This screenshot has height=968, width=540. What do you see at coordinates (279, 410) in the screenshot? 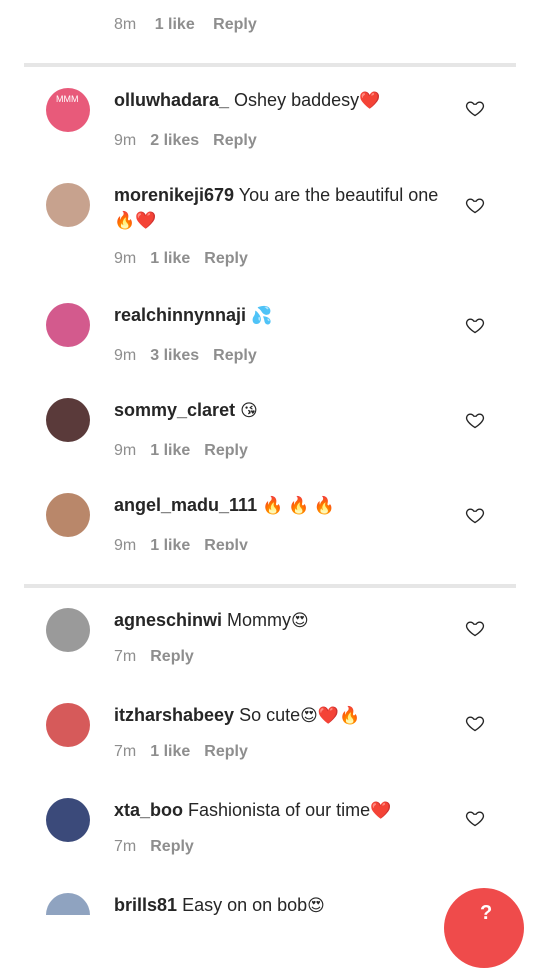
I see `comment-body: sommy_claret 😘` at bounding box center [279, 410].